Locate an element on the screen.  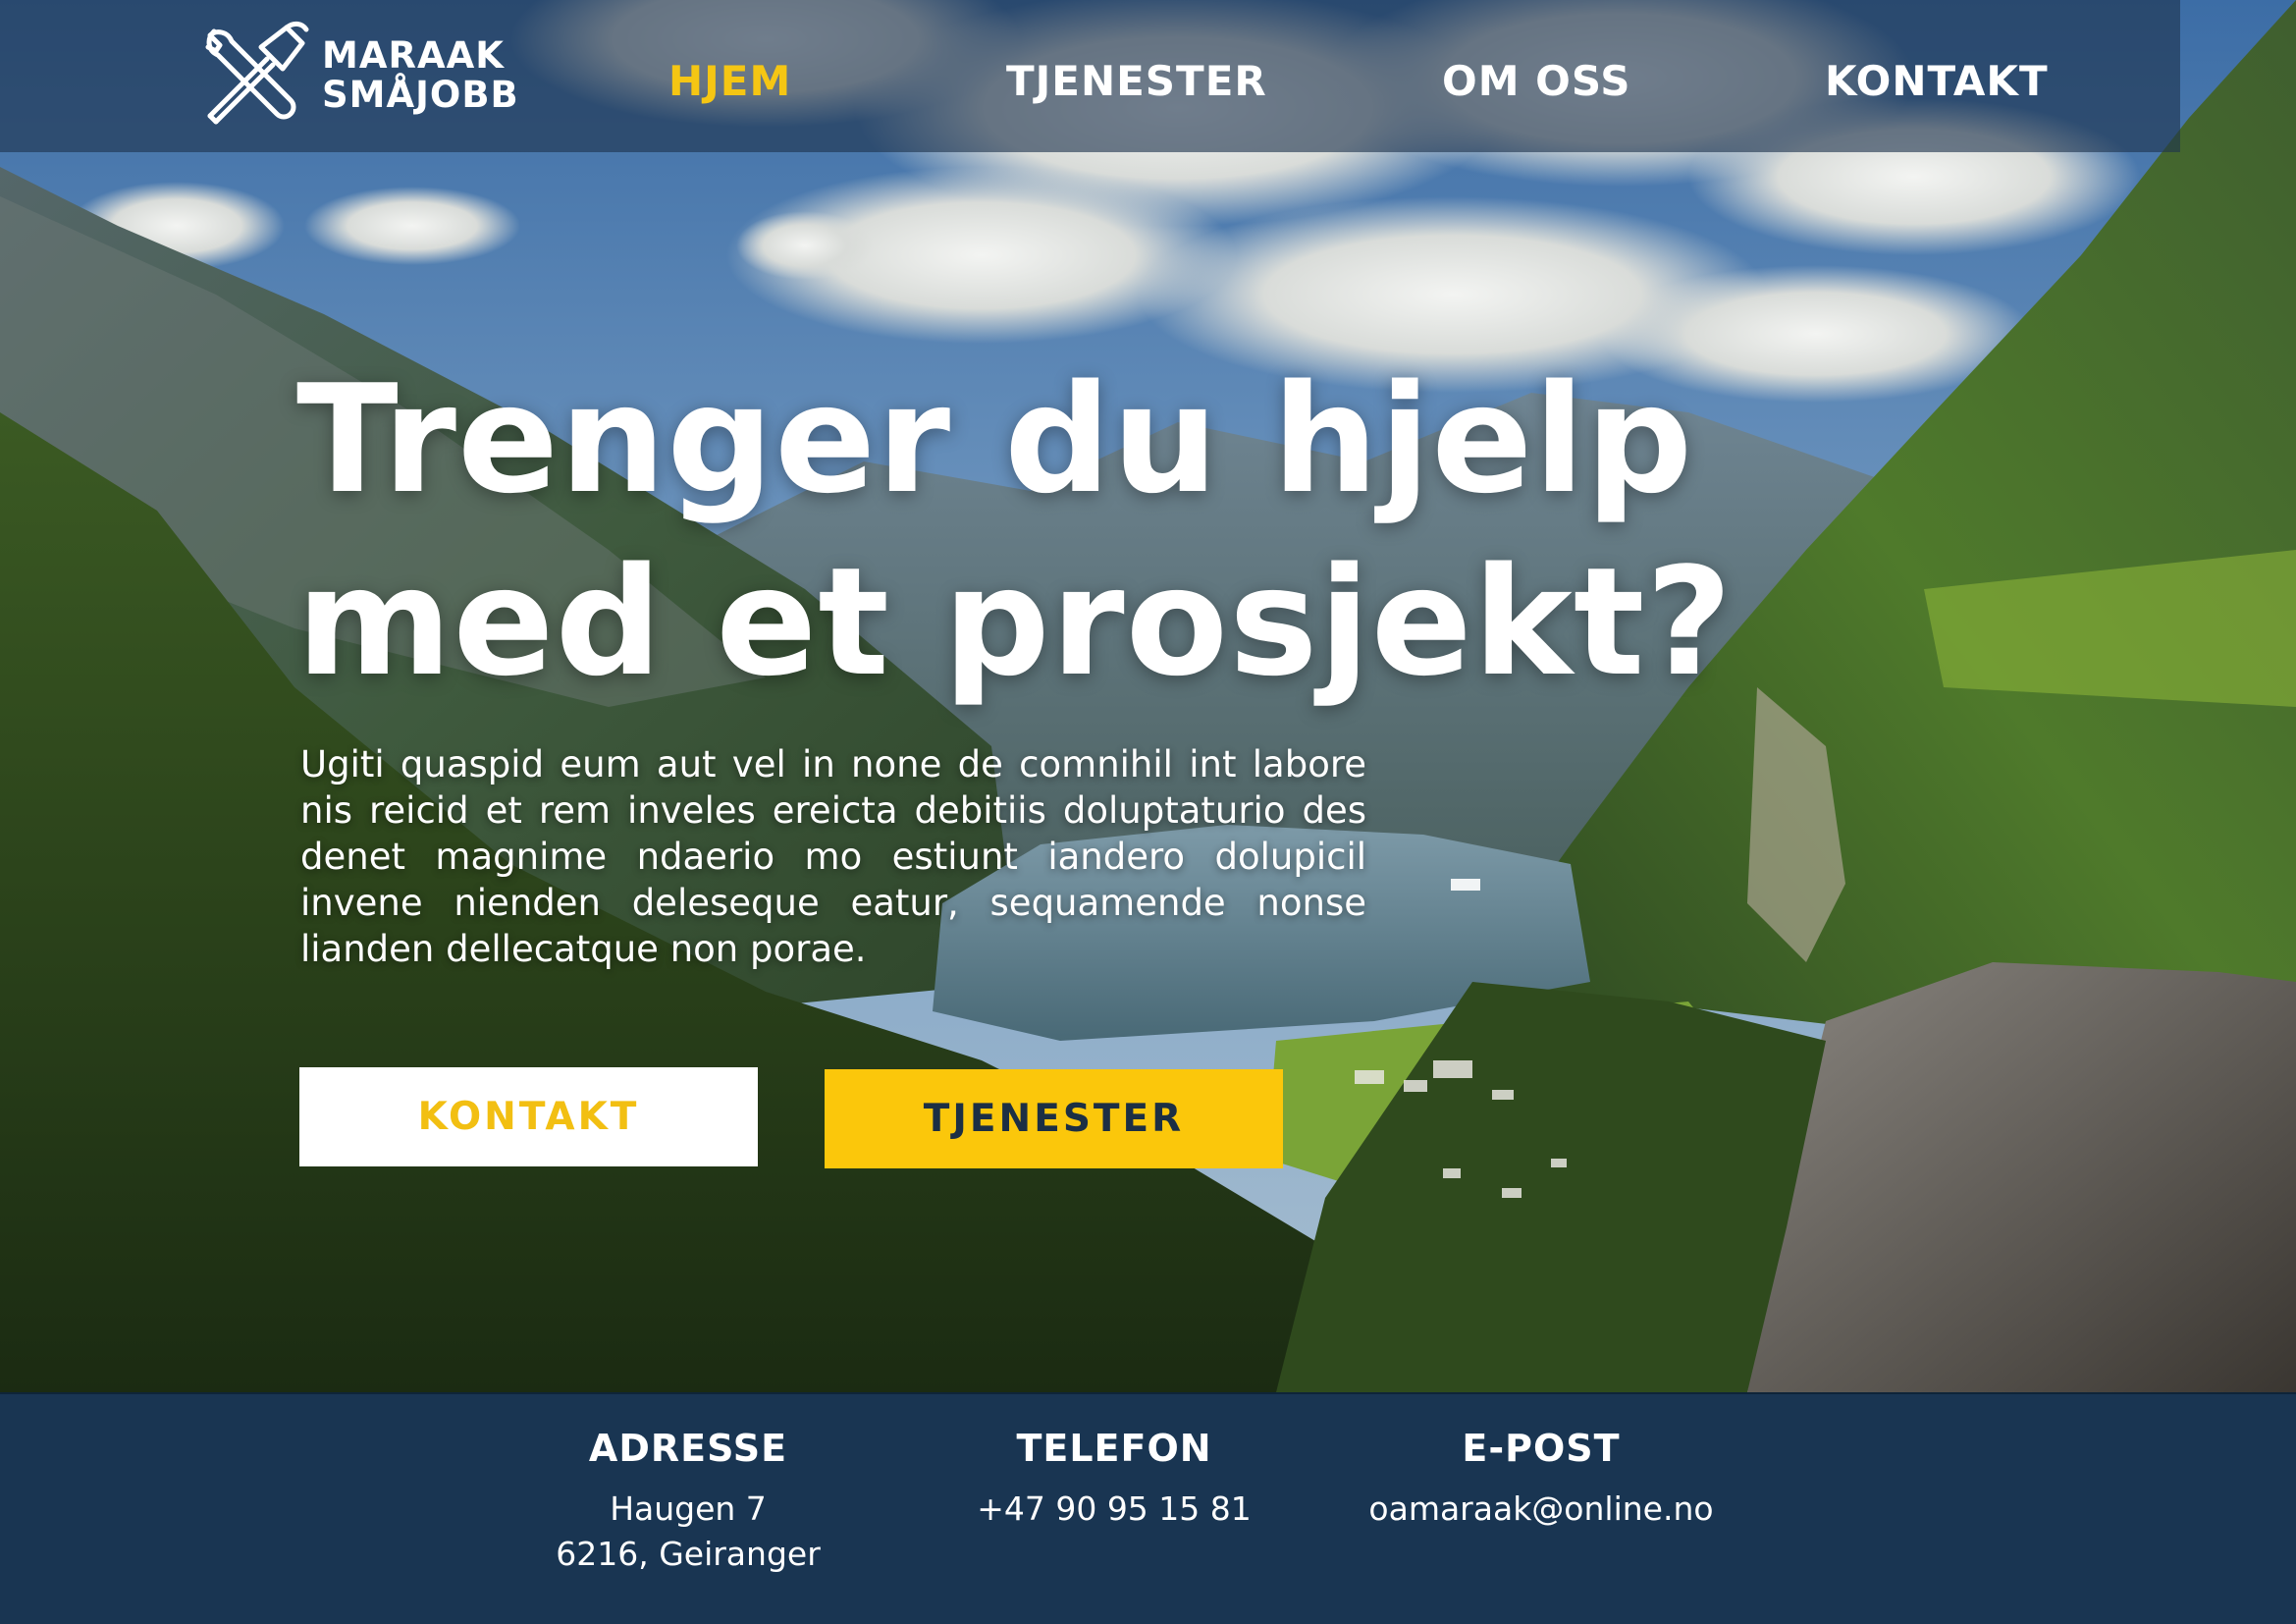
brand-name: MARAAK SMÅJOBB is located at coordinates (421, 75).